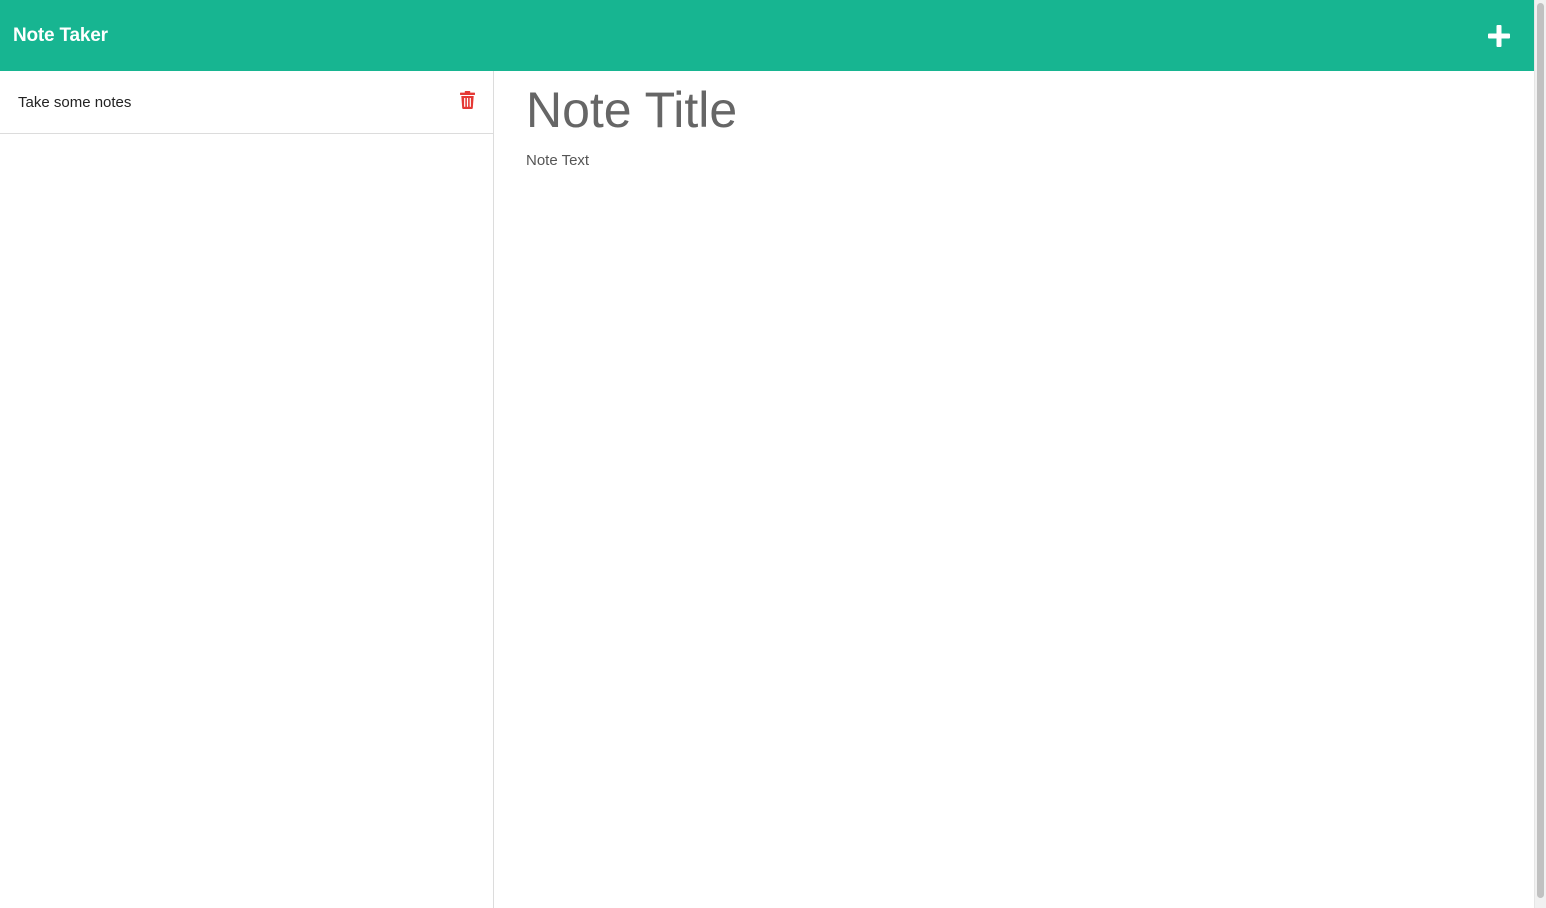 This screenshot has width=1546, height=908. I want to click on note-list-item: Take some notes, so click(246, 102).